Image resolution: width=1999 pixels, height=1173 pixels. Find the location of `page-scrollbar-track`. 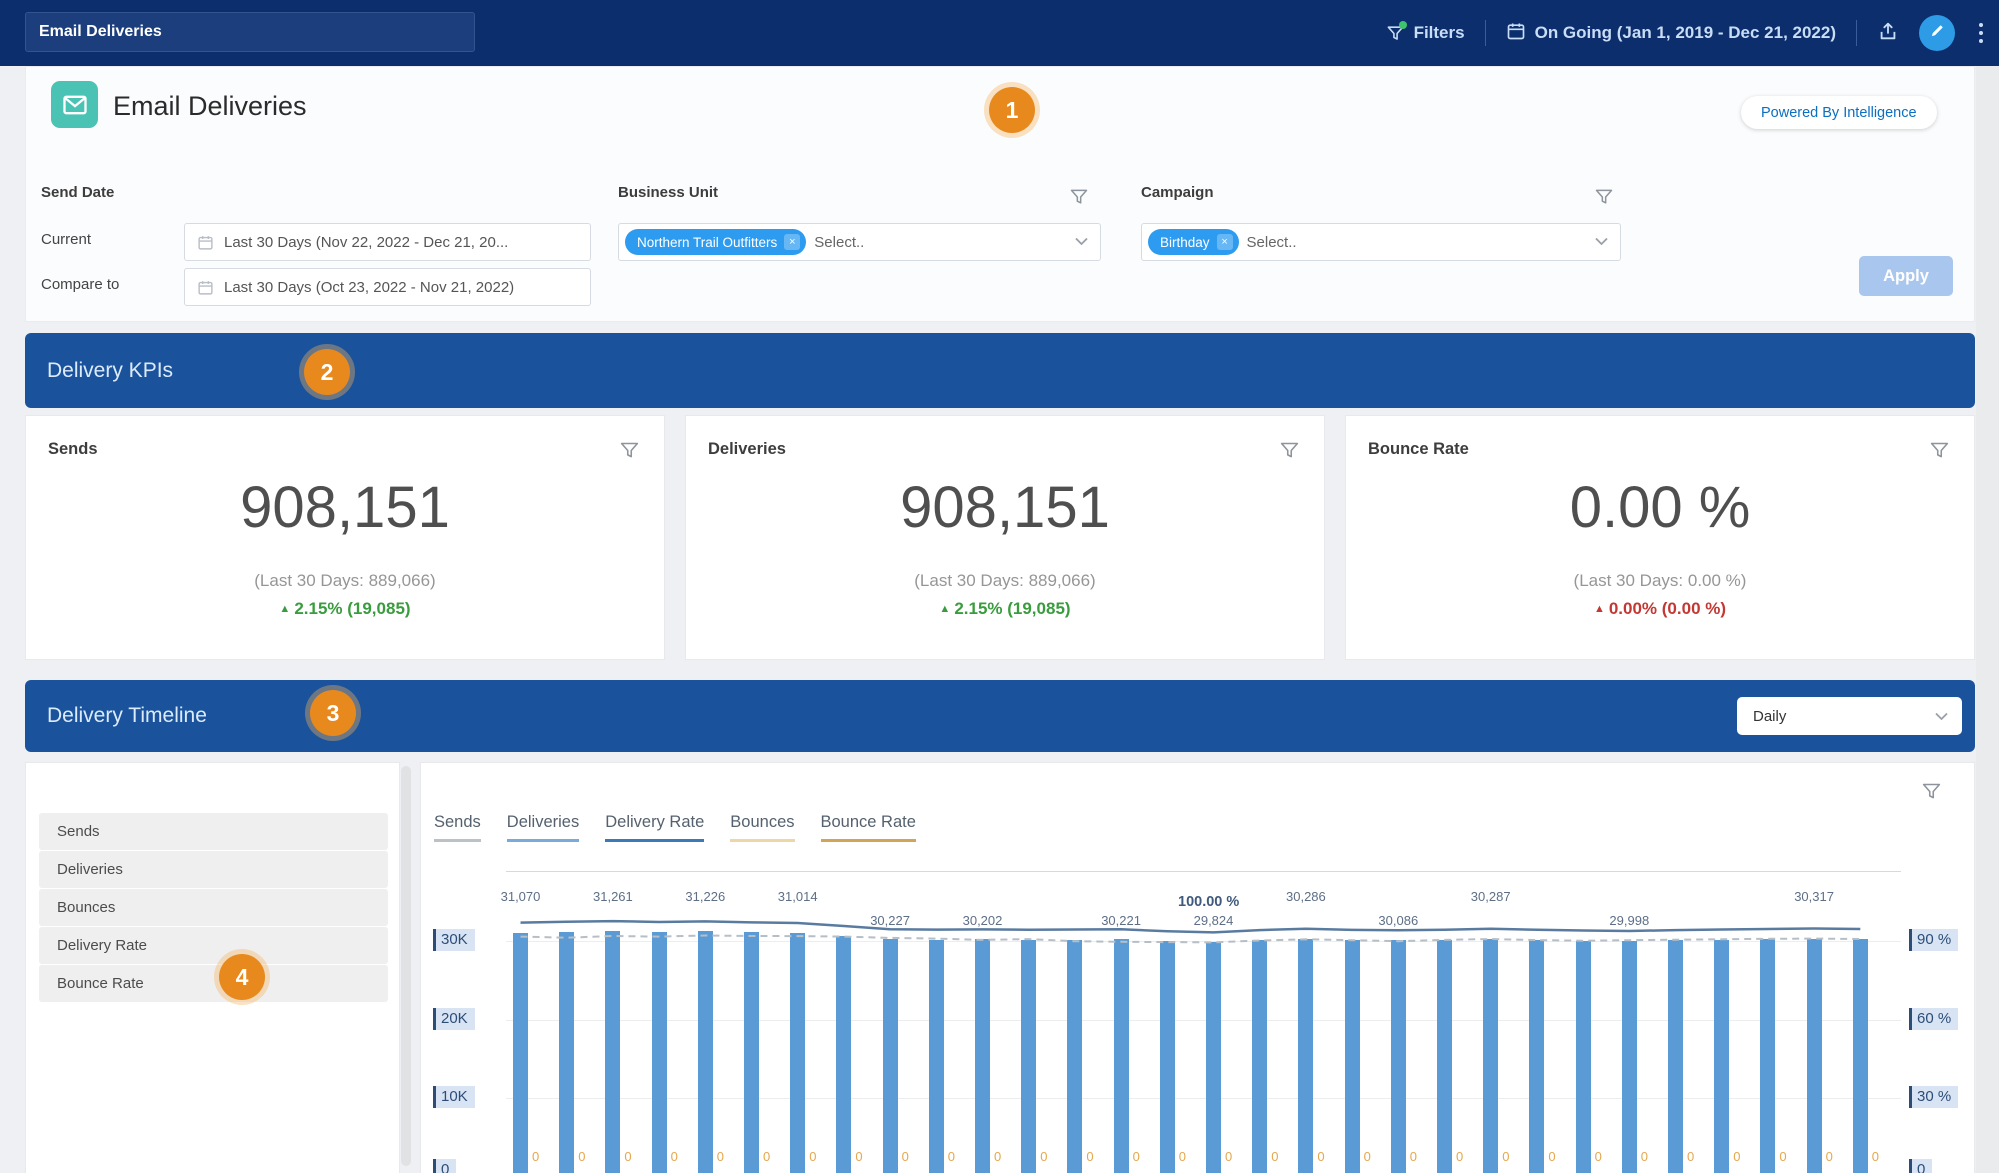

page-scrollbar-track is located at coordinates (1987, 619).